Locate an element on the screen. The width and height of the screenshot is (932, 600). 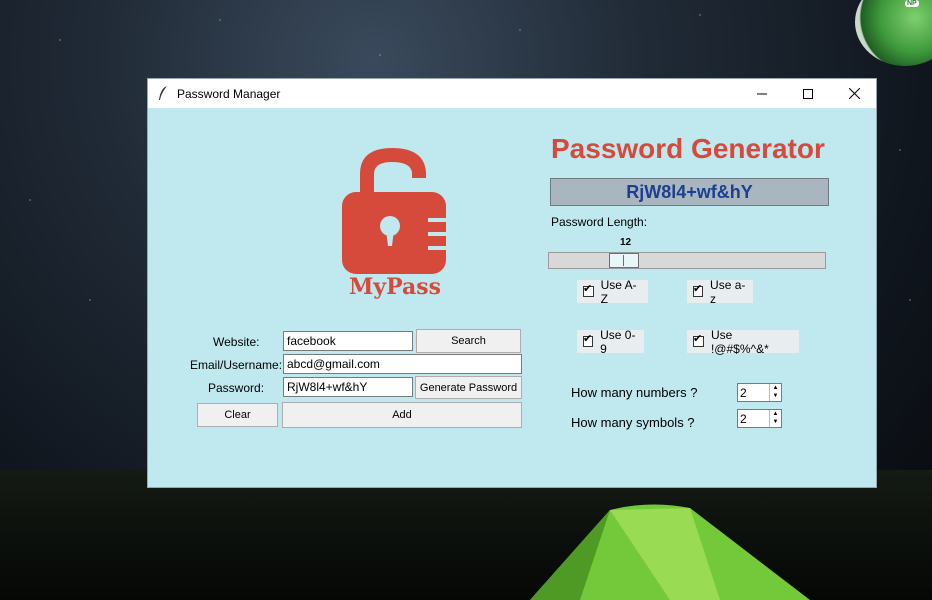
maximize-icon is located at coordinates (808, 93).